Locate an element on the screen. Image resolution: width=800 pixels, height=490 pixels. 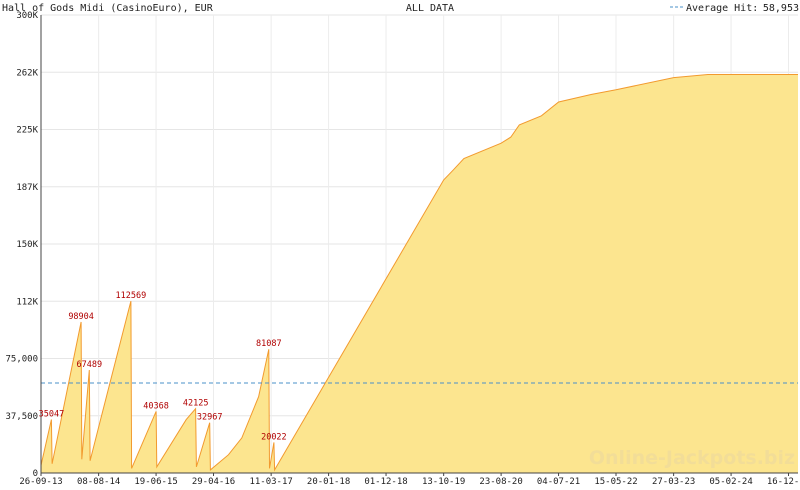
peak-annotation-label: 81087 is located at coordinates (269, 344).